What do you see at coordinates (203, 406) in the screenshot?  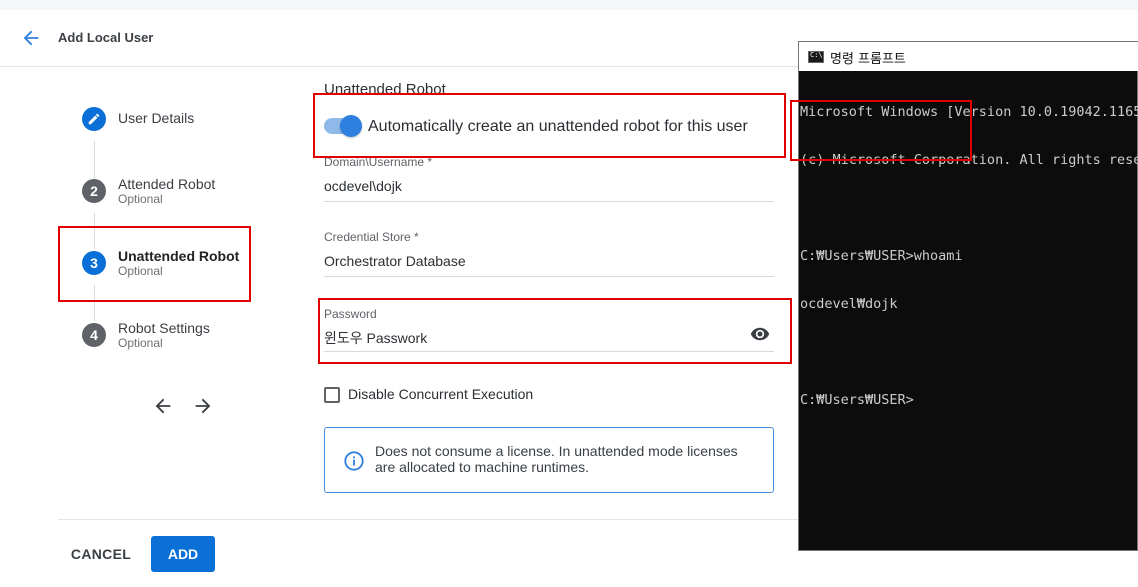 I see `arrow-right-icon` at bounding box center [203, 406].